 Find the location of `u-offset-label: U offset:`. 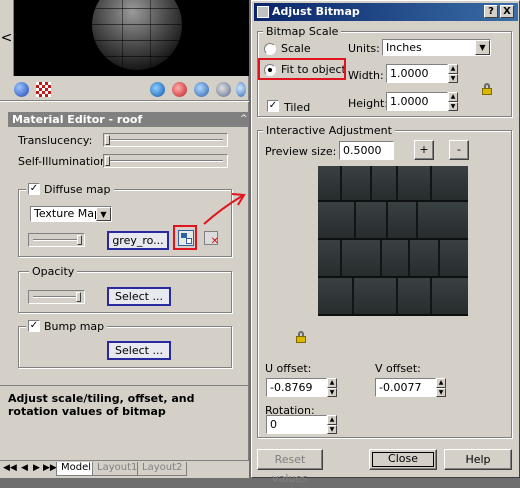

u-offset-label: U offset: is located at coordinates (288, 368).